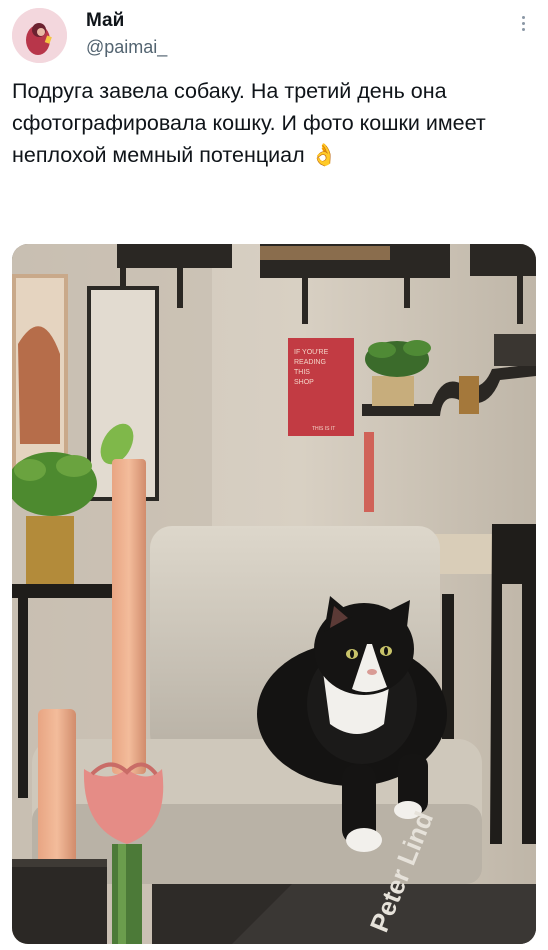 The height and width of the screenshot is (950, 548). What do you see at coordinates (310, 362) in the screenshot?
I see `poster-line-2: READING` at bounding box center [310, 362].